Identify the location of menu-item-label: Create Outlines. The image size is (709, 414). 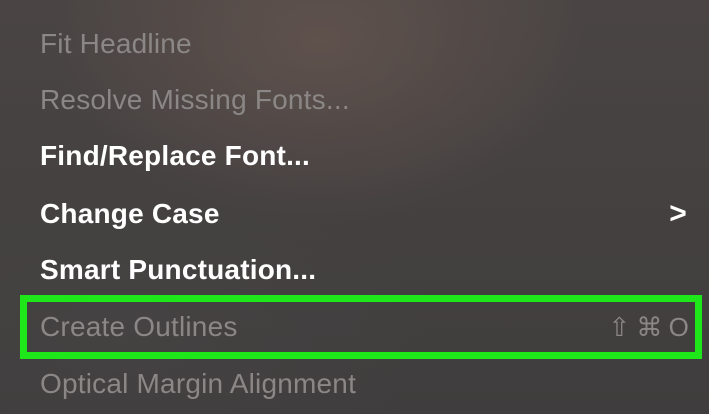
(139, 326).